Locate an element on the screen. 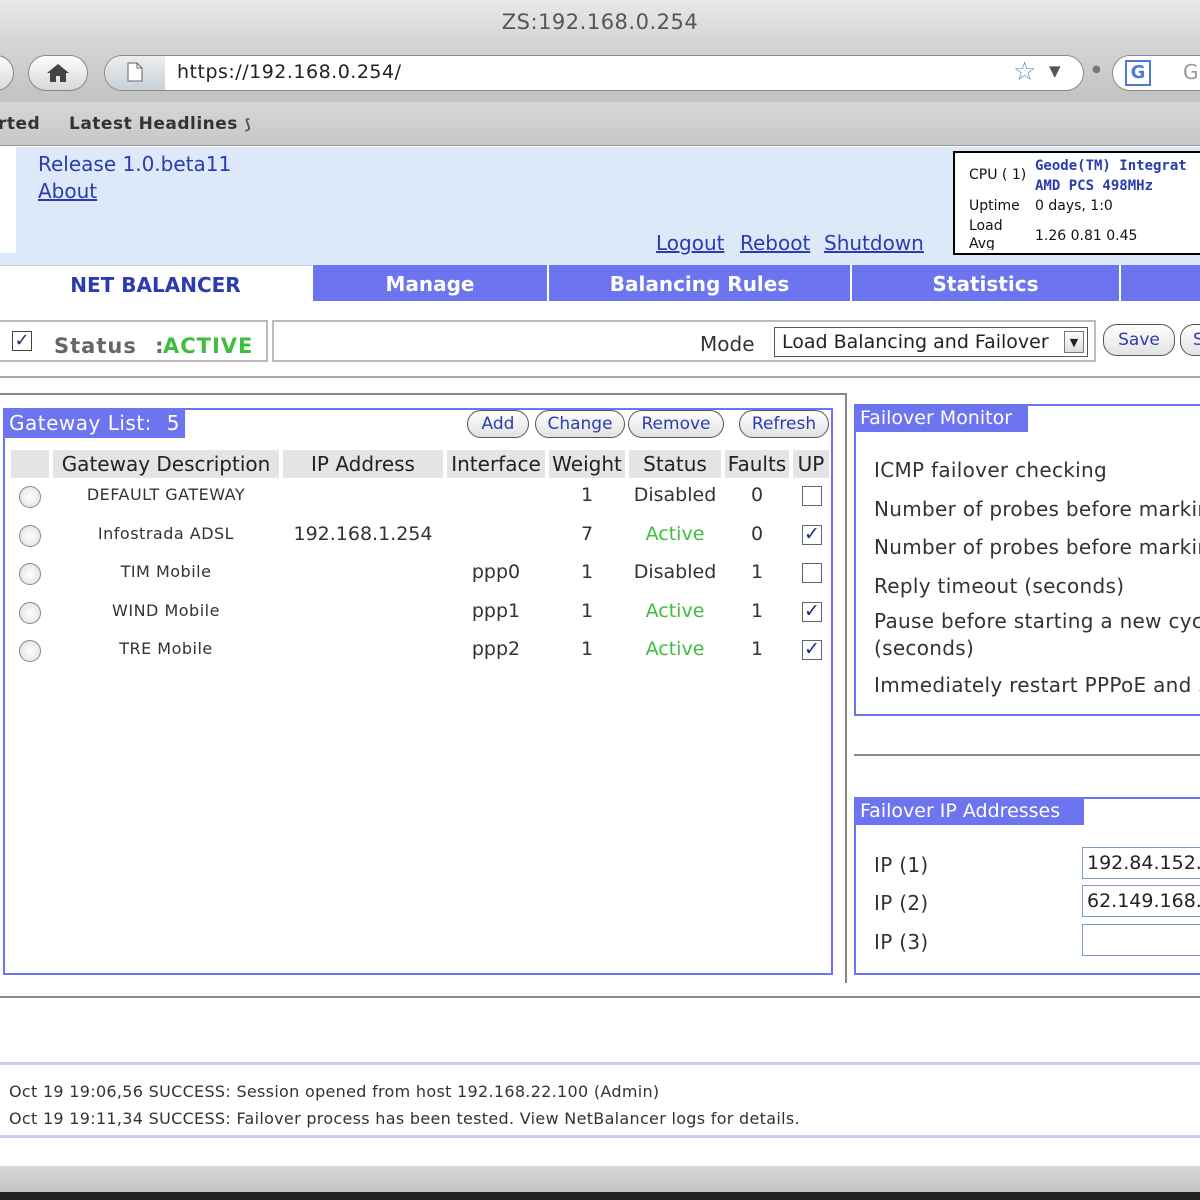  column-header-interface: Interface is located at coordinates (496, 464).